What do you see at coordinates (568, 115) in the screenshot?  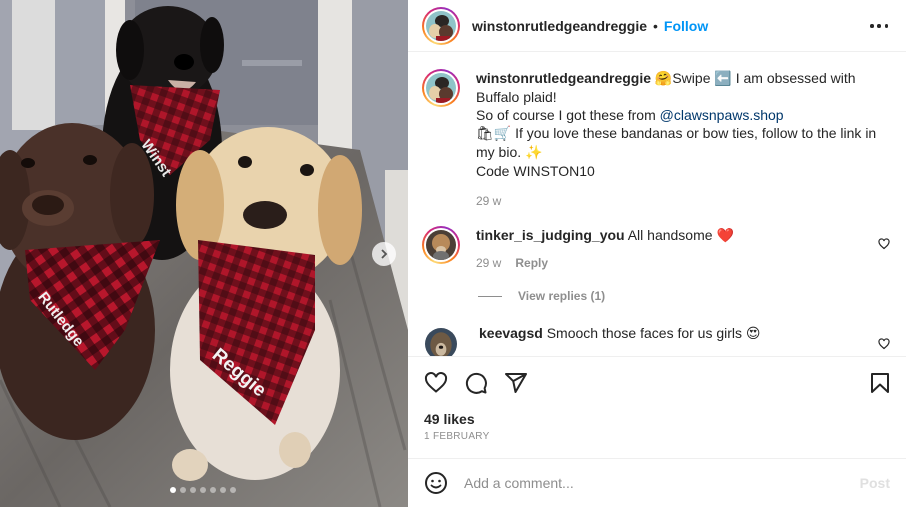 I see `caption-text: So of course I got these from` at bounding box center [568, 115].